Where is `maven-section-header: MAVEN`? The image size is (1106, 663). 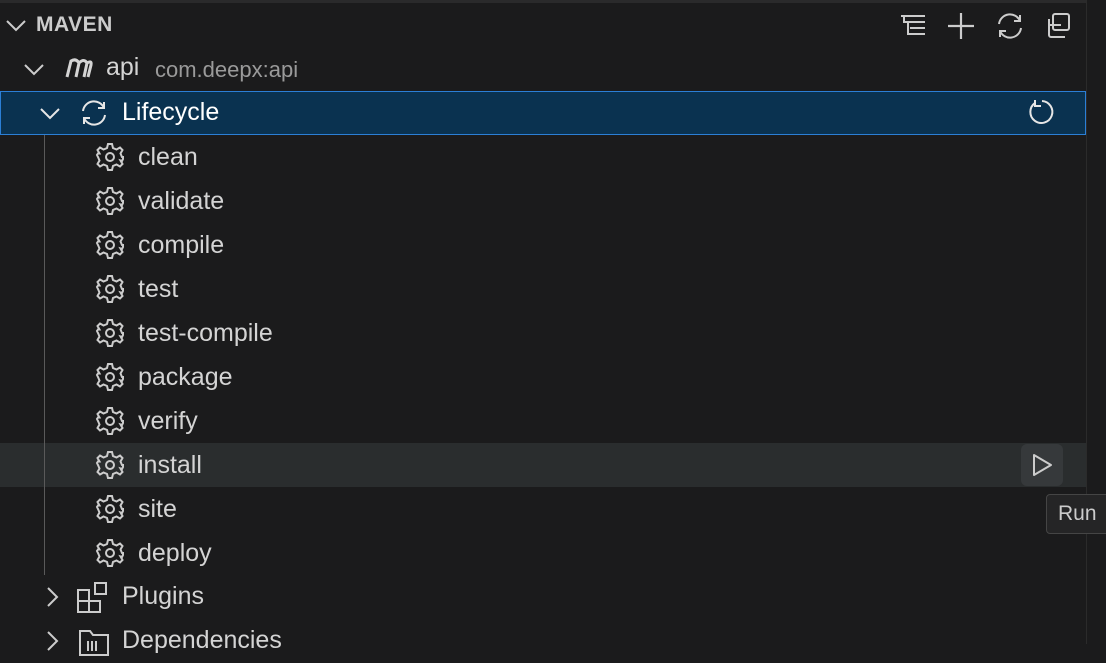
maven-section-header: MAVEN is located at coordinates (543, 25).